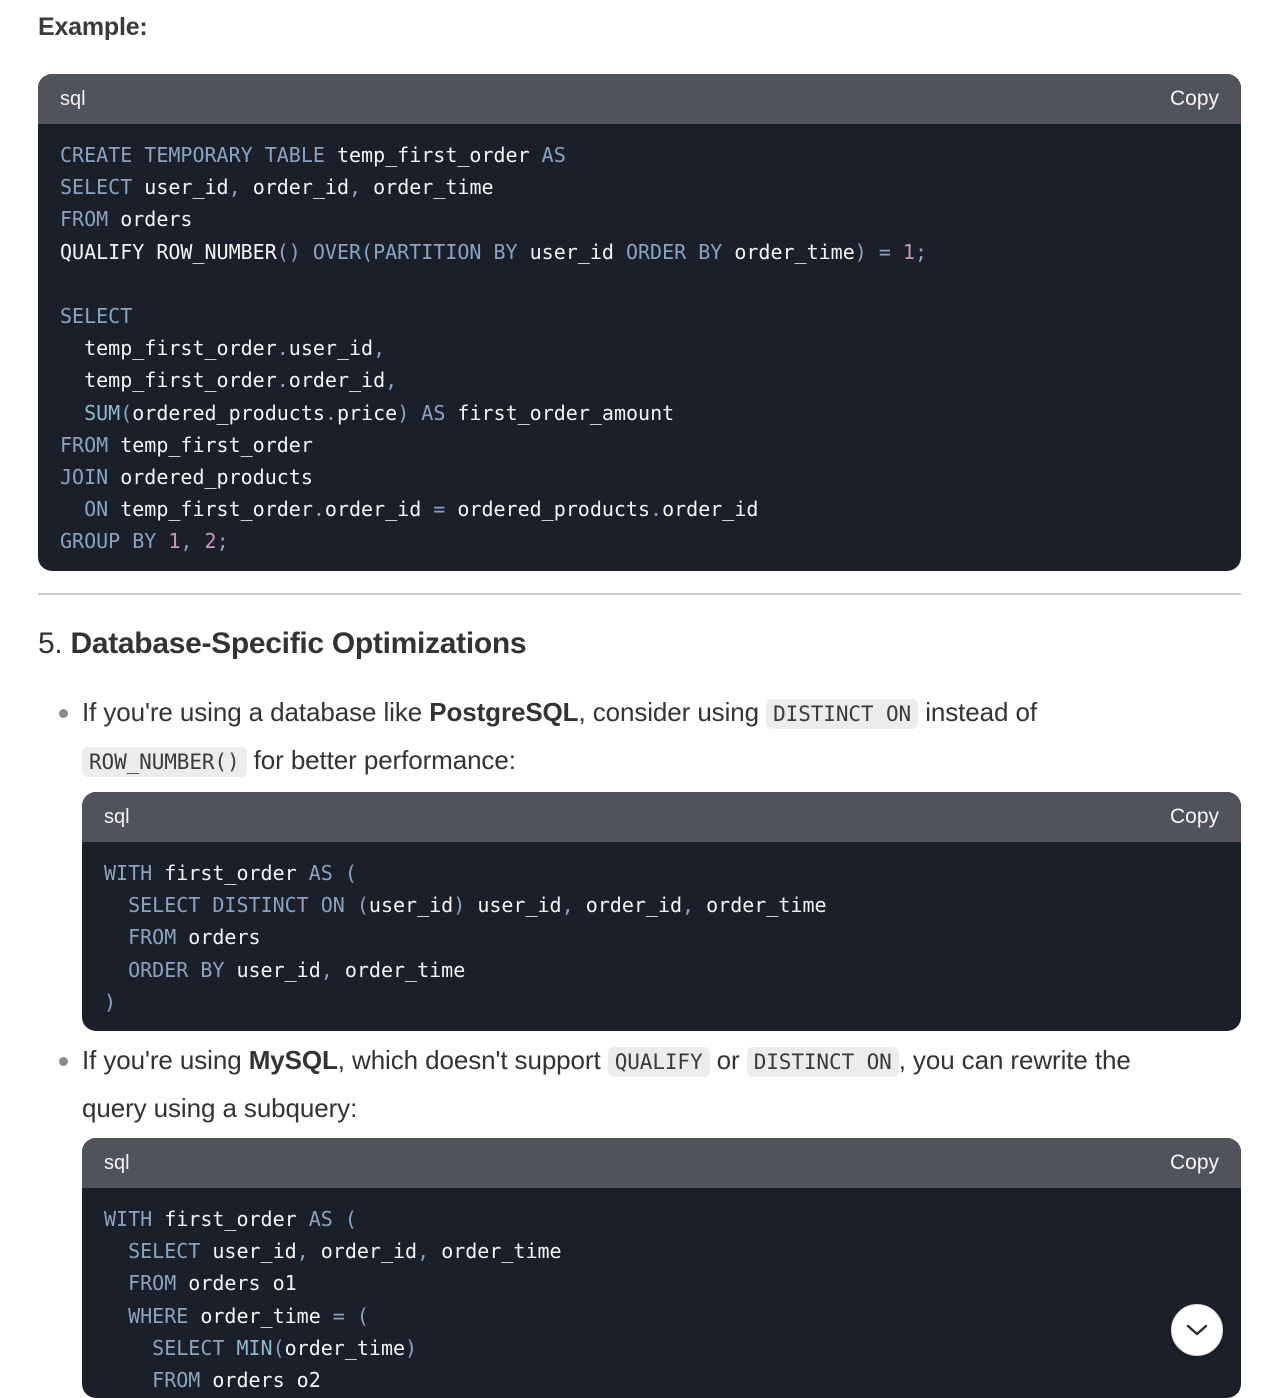  What do you see at coordinates (639, 219) in the screenshot?
I see `code-line: FROM orders` at bounding box center [639, 219].